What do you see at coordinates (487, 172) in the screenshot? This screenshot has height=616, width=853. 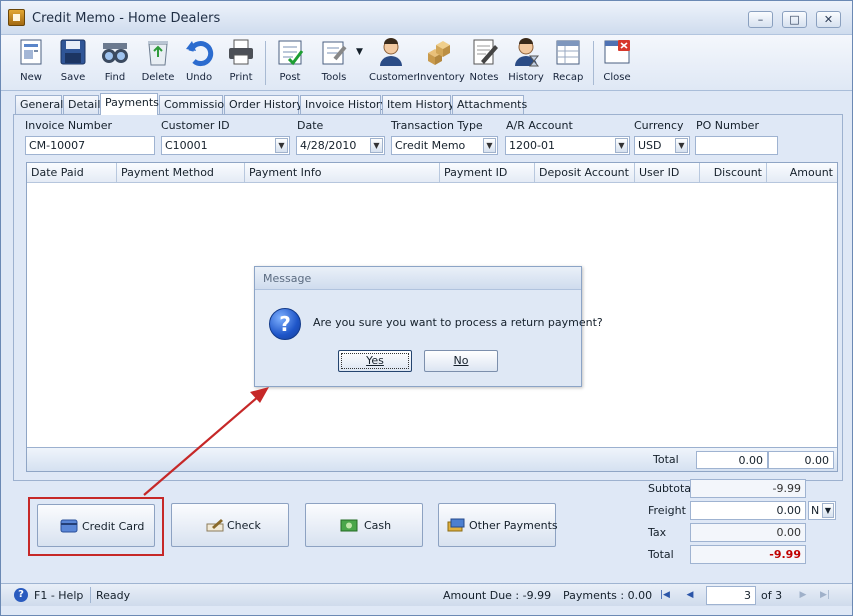 I see `column-header-payment-id: Payment ID` at bounding box center [487, 172].